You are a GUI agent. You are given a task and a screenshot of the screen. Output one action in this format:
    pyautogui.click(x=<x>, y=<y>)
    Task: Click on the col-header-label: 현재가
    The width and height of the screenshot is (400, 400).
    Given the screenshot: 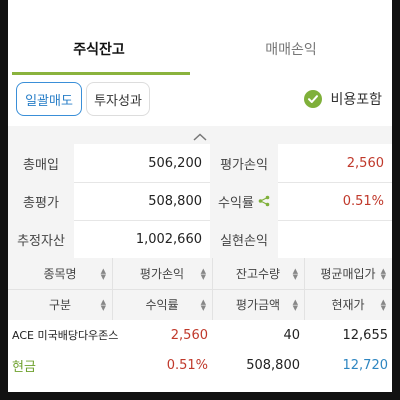 What is the action you would take?
    pyautogui.click(x=348, y=305)
    